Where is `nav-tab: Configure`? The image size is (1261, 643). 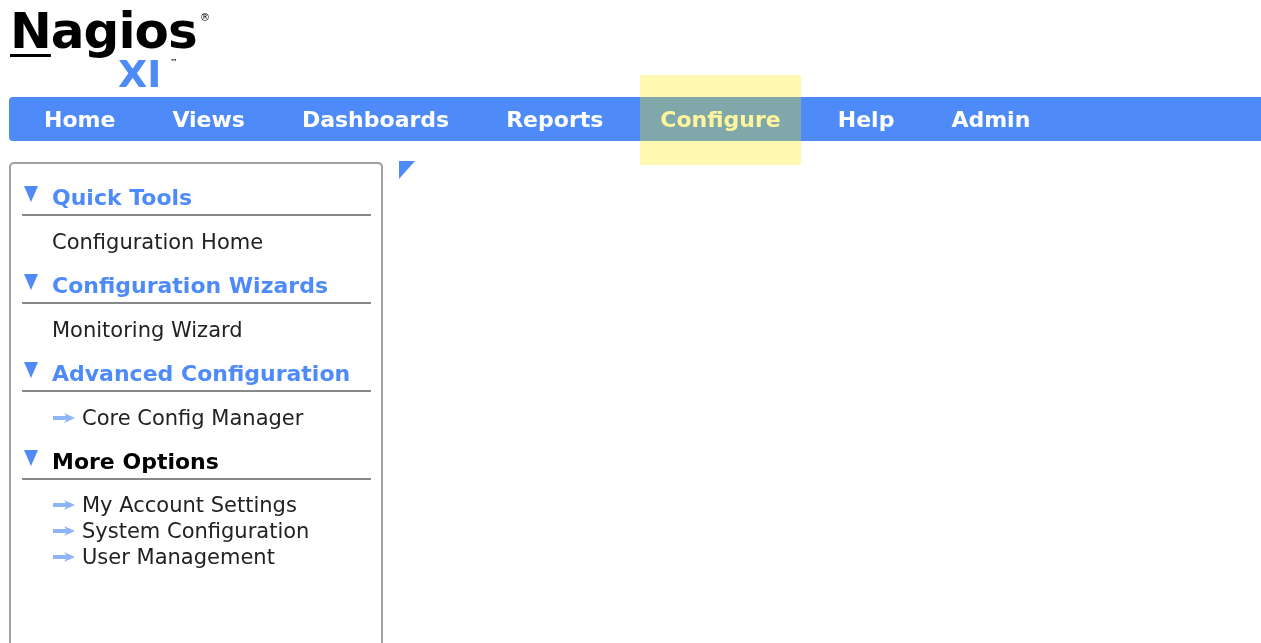 nav-tab: Configure is located at coordinates (720, 119).